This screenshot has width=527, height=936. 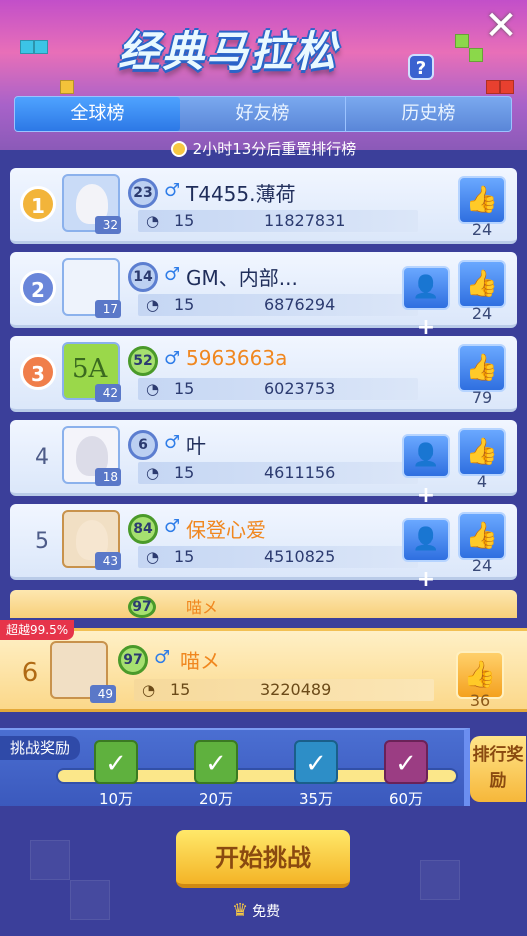 What do you see at coordinates (103, 694) in the screenshot?
I see `my-level: 49` at bounding box center [103, 694].